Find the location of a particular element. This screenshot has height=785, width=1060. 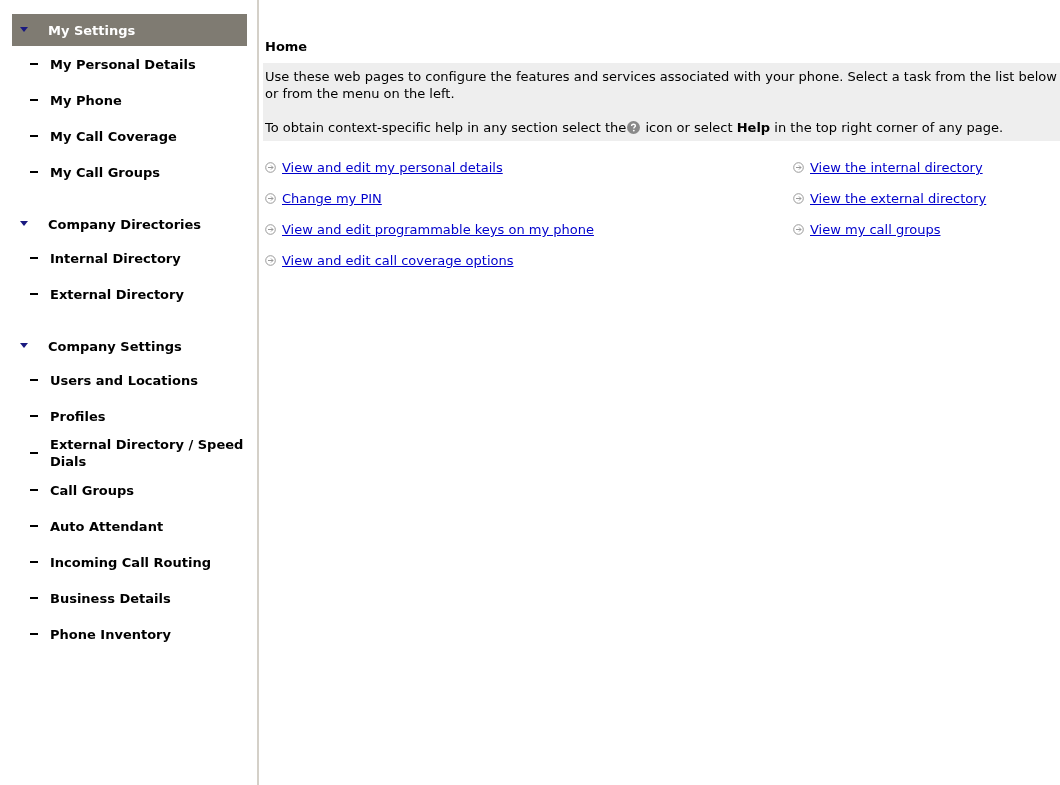

sidebar-section-header: Company Settings is located at coordinates (129, 346).